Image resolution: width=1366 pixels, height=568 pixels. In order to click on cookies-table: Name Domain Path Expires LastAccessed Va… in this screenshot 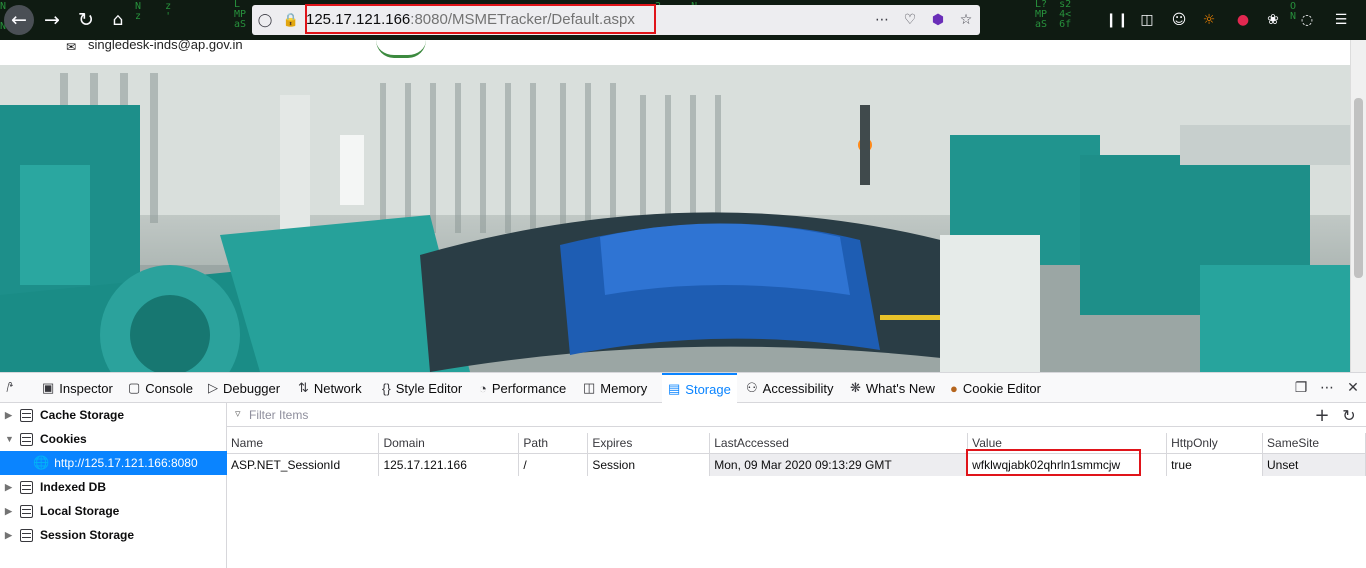, I will do `click(796, 454)`.